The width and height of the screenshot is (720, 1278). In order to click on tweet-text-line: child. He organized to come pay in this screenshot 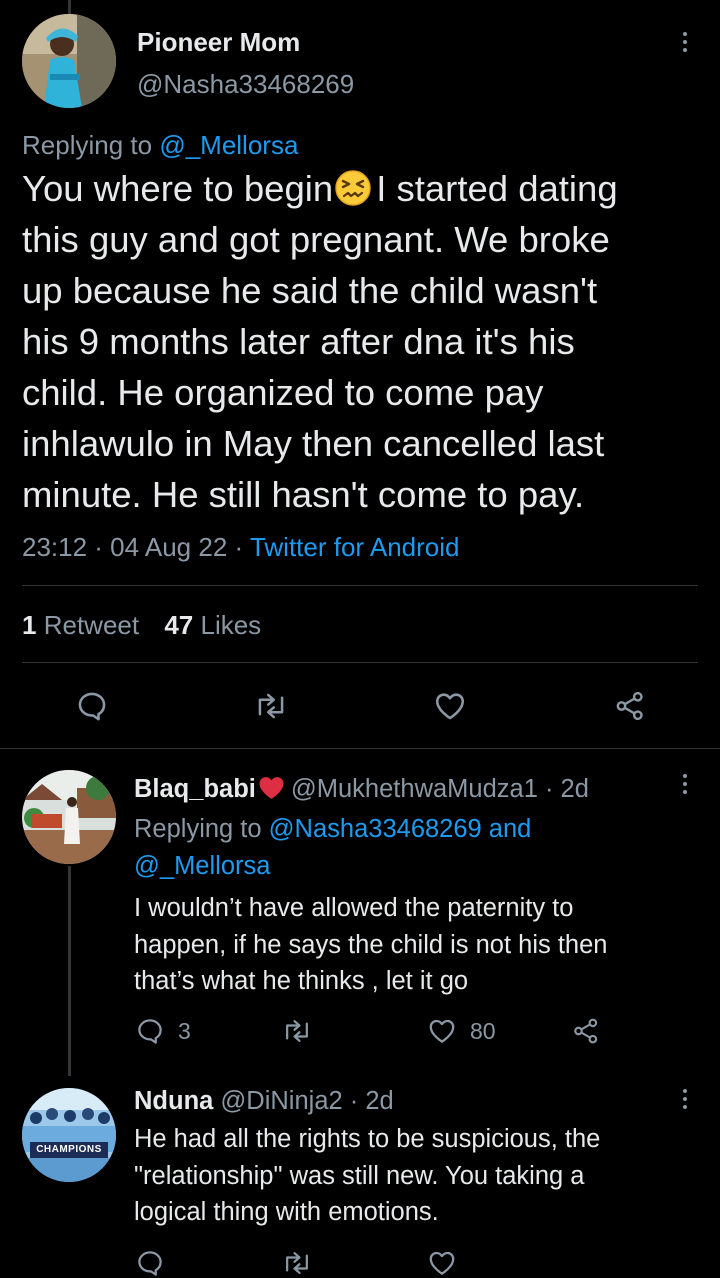, I will do `click(283, 392)`.